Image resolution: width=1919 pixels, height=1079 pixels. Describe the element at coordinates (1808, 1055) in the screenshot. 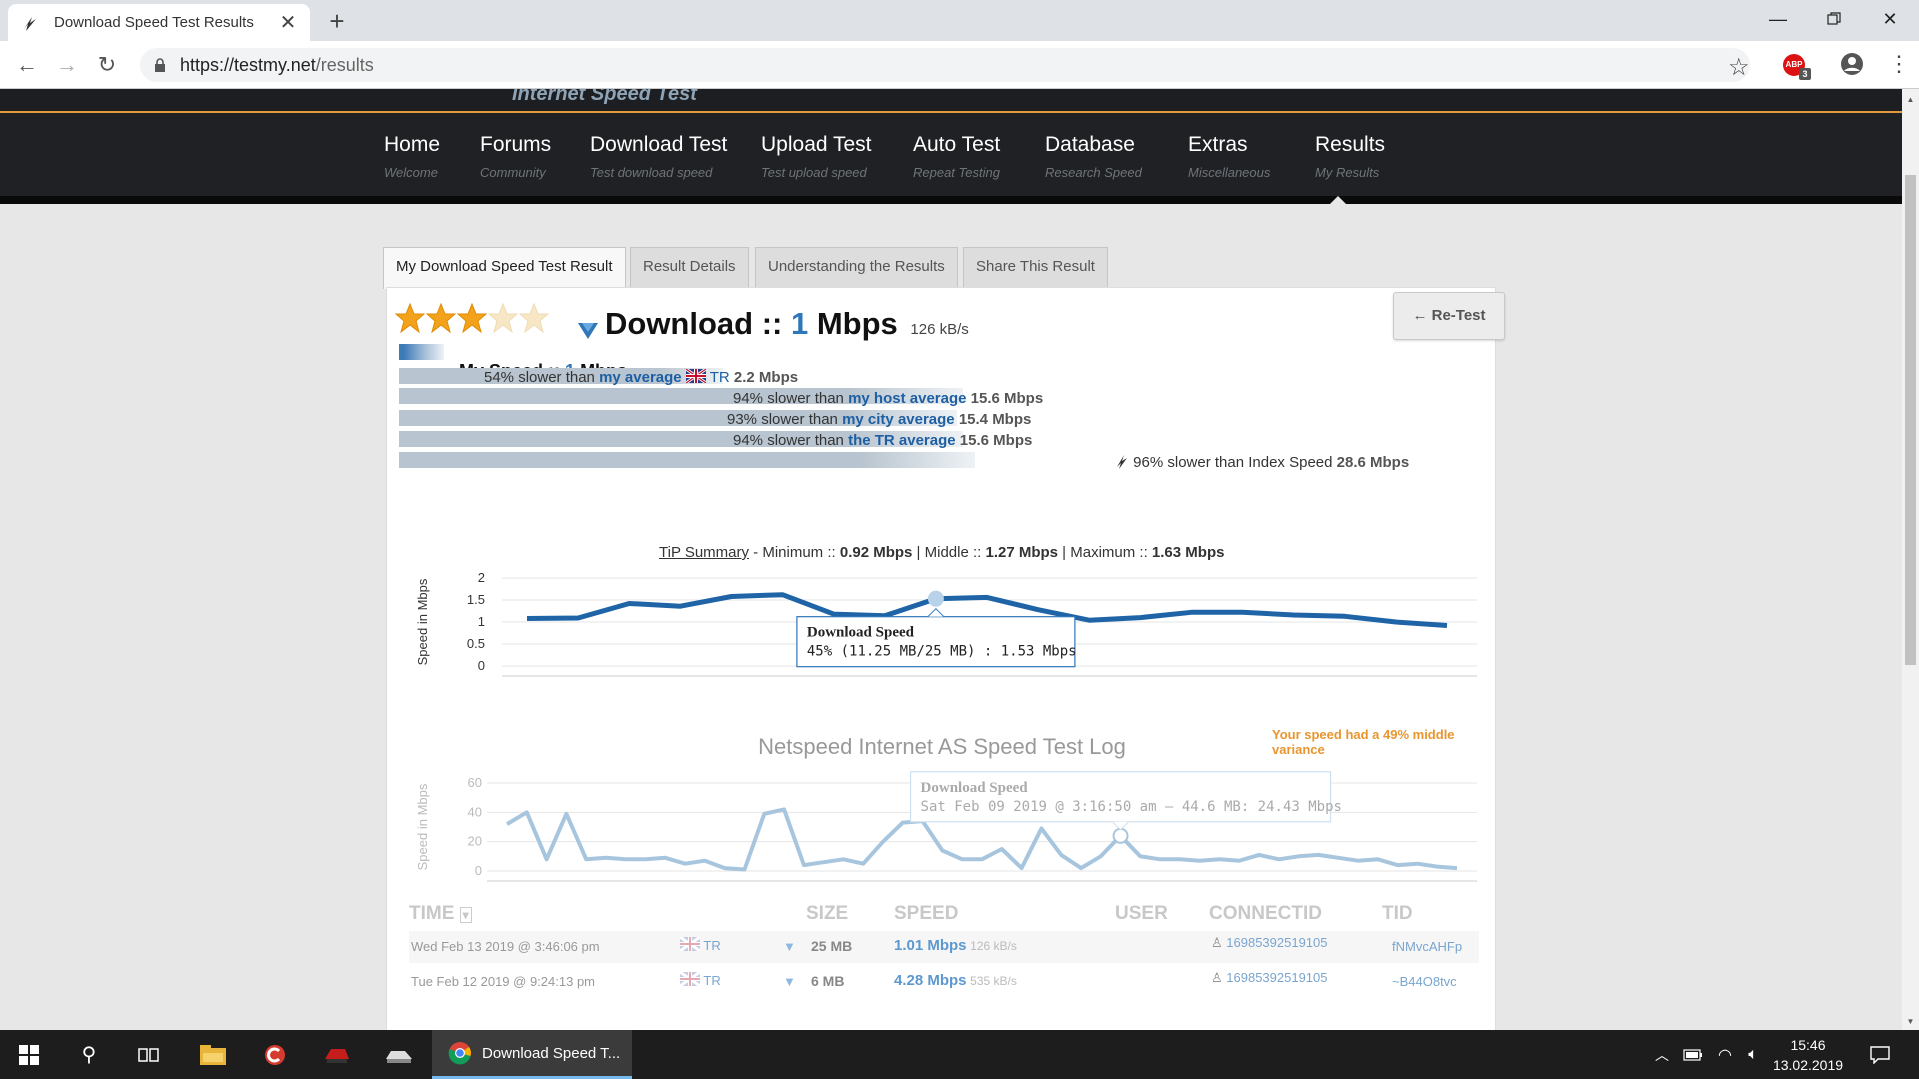

I see `system-clock: 15:46 13.02.2019` at that location.